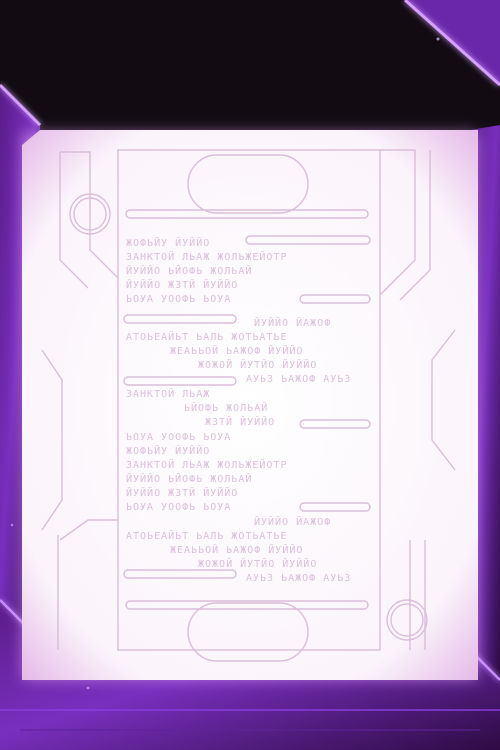  I want to click on glyph-line: ЗАНКТОЙ ЛЬАЖ, so click(168, 393).